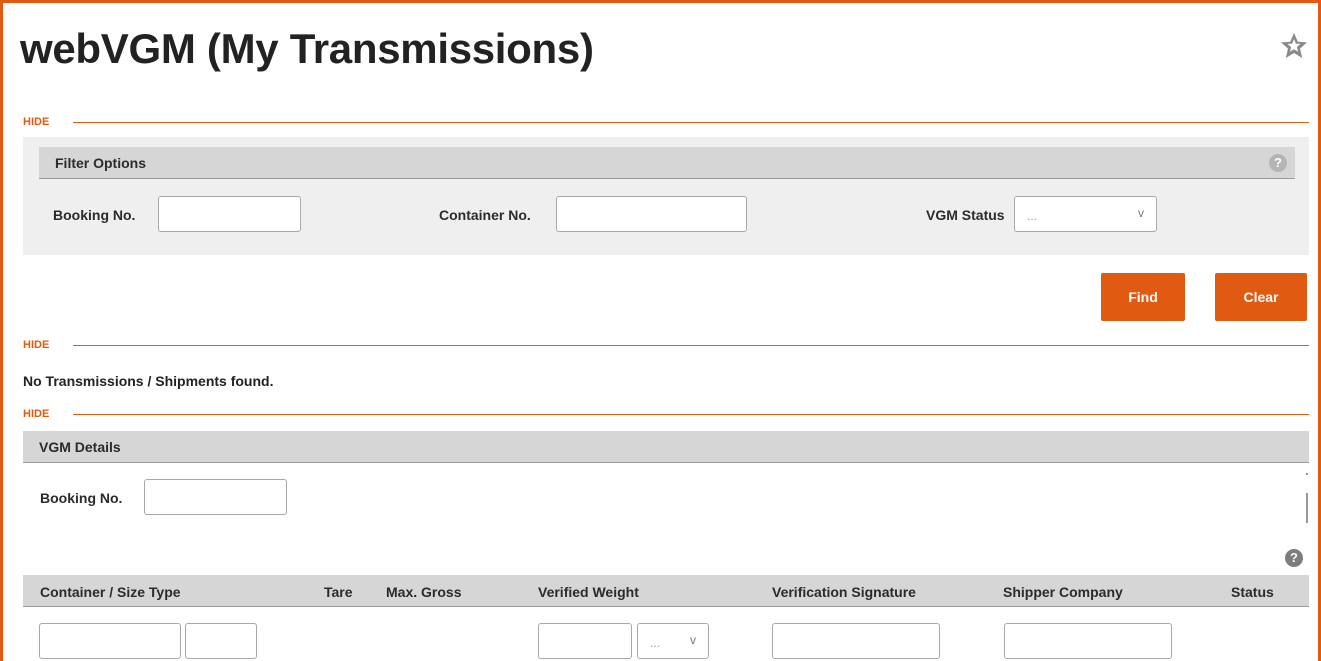 This screenshot has width=1321, height=661. Describe the element at coordinates (1088, 641) in the screenshot. I see `shipper-company-input` at that location.